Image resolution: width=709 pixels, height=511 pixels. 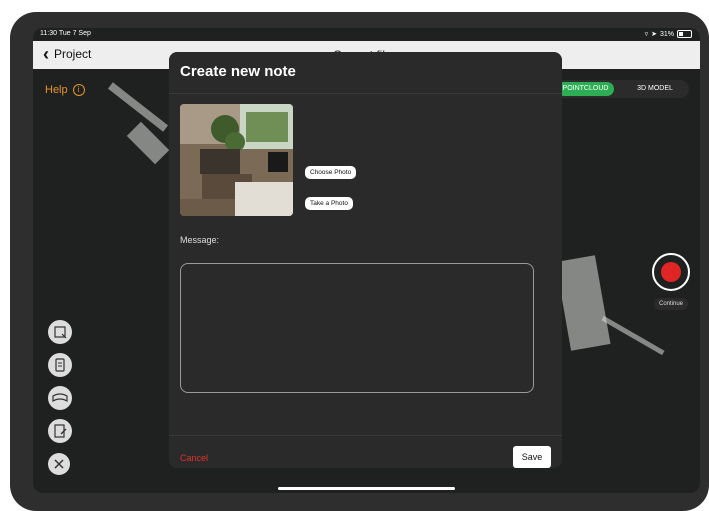 What do you see at coordinates (46, 54) in the screenshot?
I see `chevron-left-icon: ‹` at bounding box center [46, 54].